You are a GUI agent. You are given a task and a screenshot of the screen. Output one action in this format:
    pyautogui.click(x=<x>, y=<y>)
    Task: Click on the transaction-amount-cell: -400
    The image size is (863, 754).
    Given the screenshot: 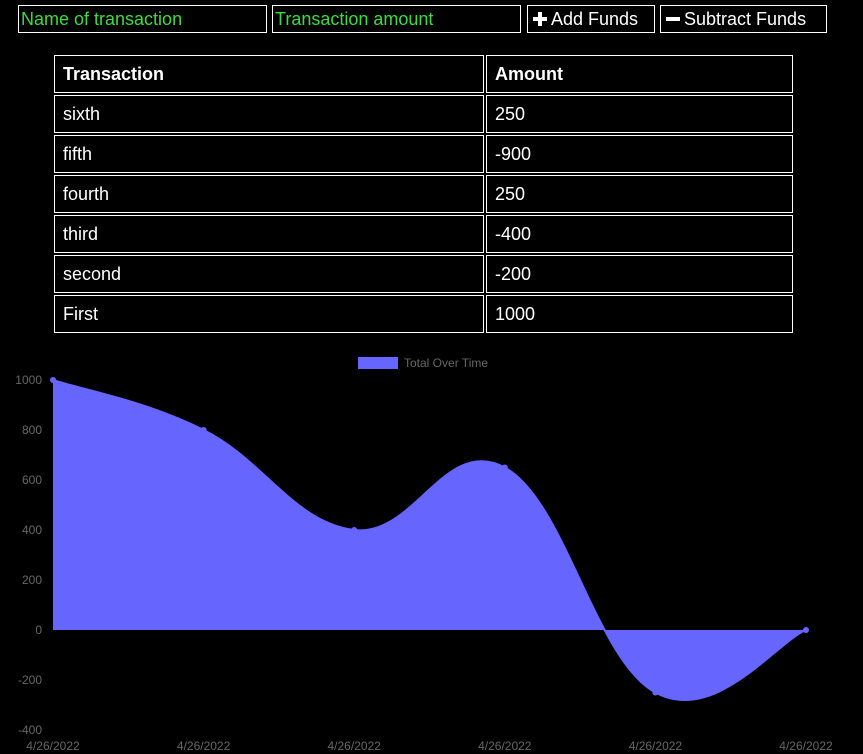 What is the action you would take?
    pyautogui.click(x=639, y=234)
    